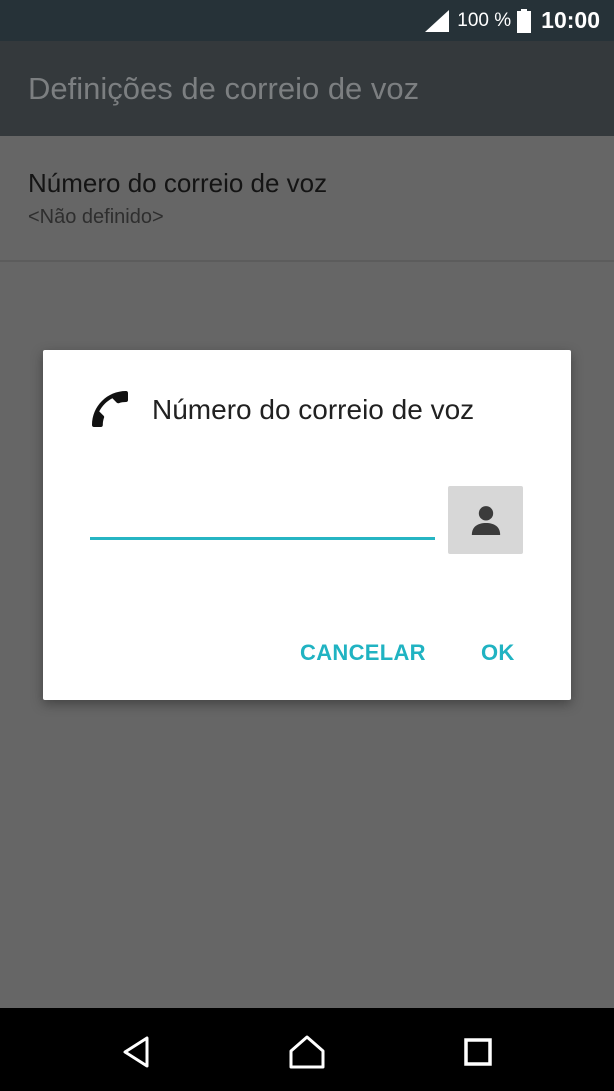 This screenshot has width=614, height=1091. Describe the element at coordinates (363, 653) in the screenshot. I see `cancel-button: CANCELAR` at that location.